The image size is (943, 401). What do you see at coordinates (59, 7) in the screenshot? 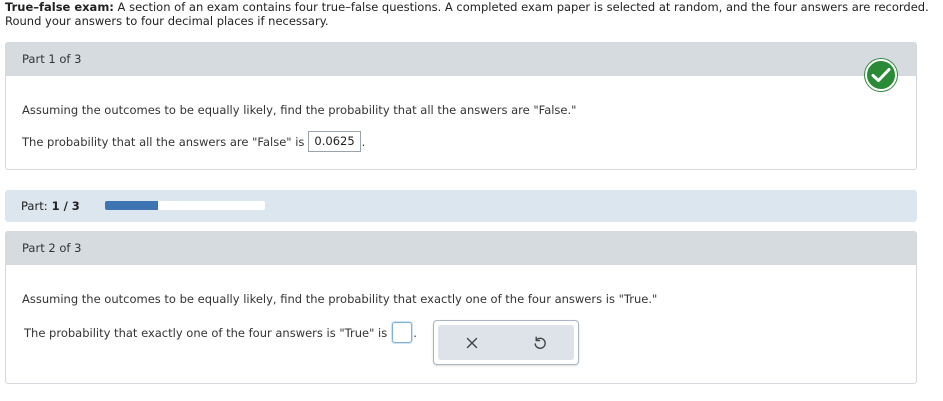
I see `problem-title: True–false exam:` at bounding box center [59, 7].